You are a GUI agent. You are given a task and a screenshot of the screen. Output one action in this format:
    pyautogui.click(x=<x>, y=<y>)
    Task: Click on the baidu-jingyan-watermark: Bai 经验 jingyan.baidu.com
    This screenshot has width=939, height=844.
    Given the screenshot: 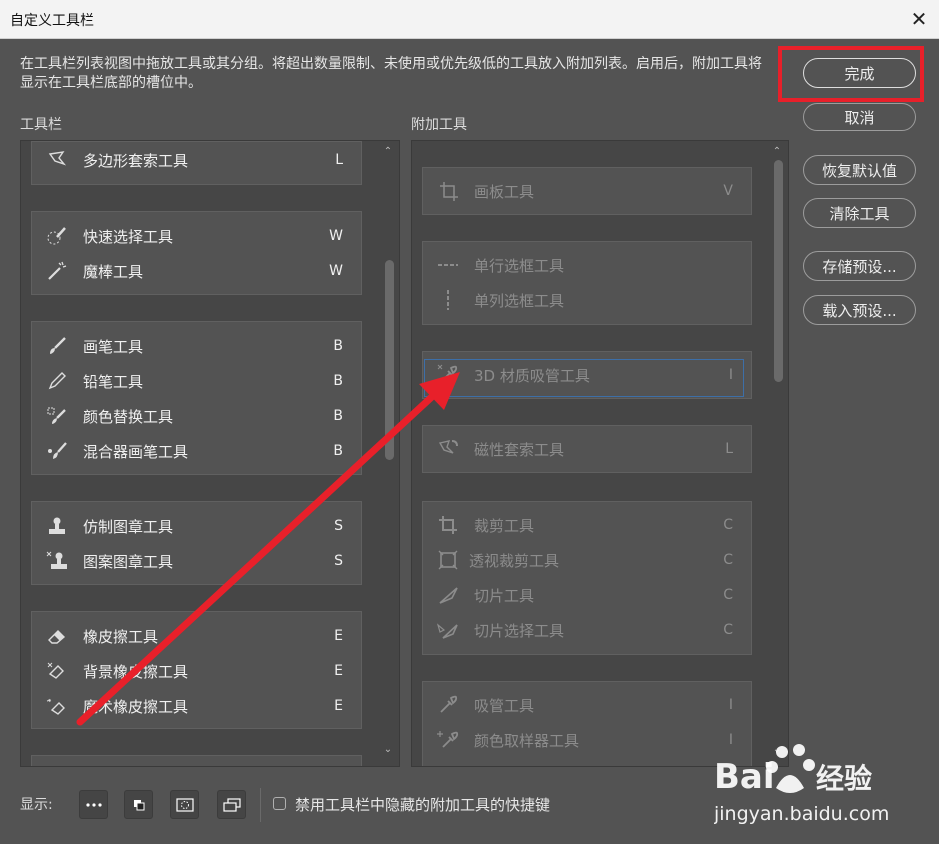 What is the action you would take?
    pyautogui.click(x=826, y=790)
    